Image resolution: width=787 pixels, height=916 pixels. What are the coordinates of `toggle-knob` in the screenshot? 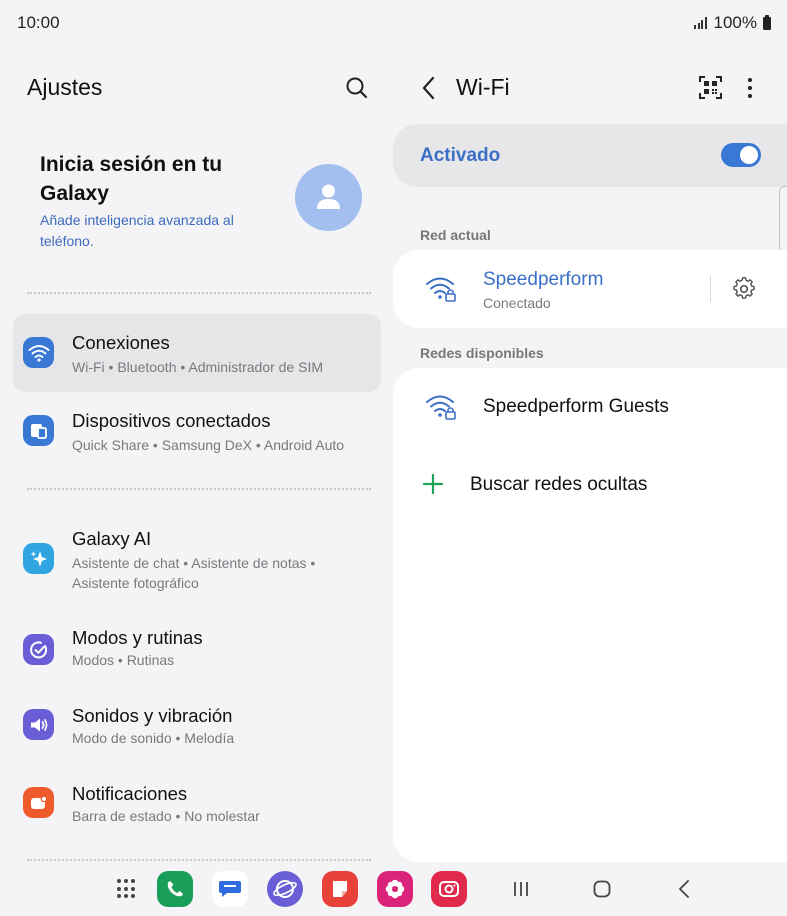 It's located at (749, 155).